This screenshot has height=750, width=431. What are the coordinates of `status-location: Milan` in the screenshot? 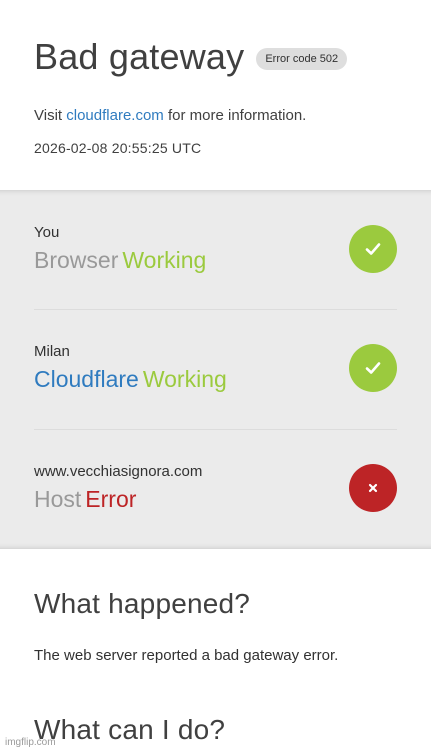 It's located at (52, 351).